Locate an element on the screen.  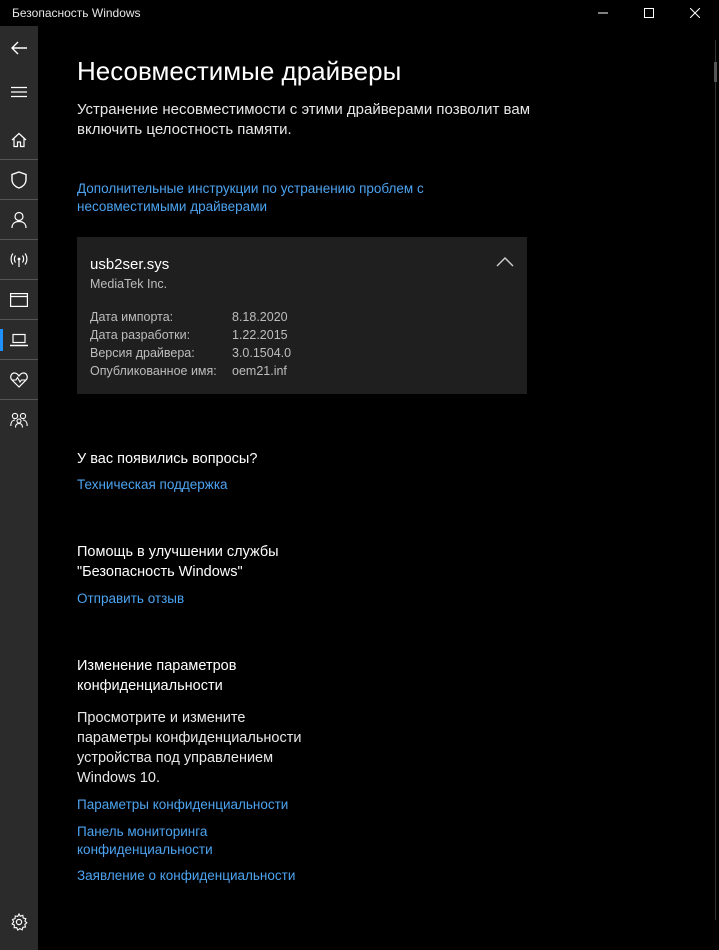
maximize-button is located at coordinates (649, 13).